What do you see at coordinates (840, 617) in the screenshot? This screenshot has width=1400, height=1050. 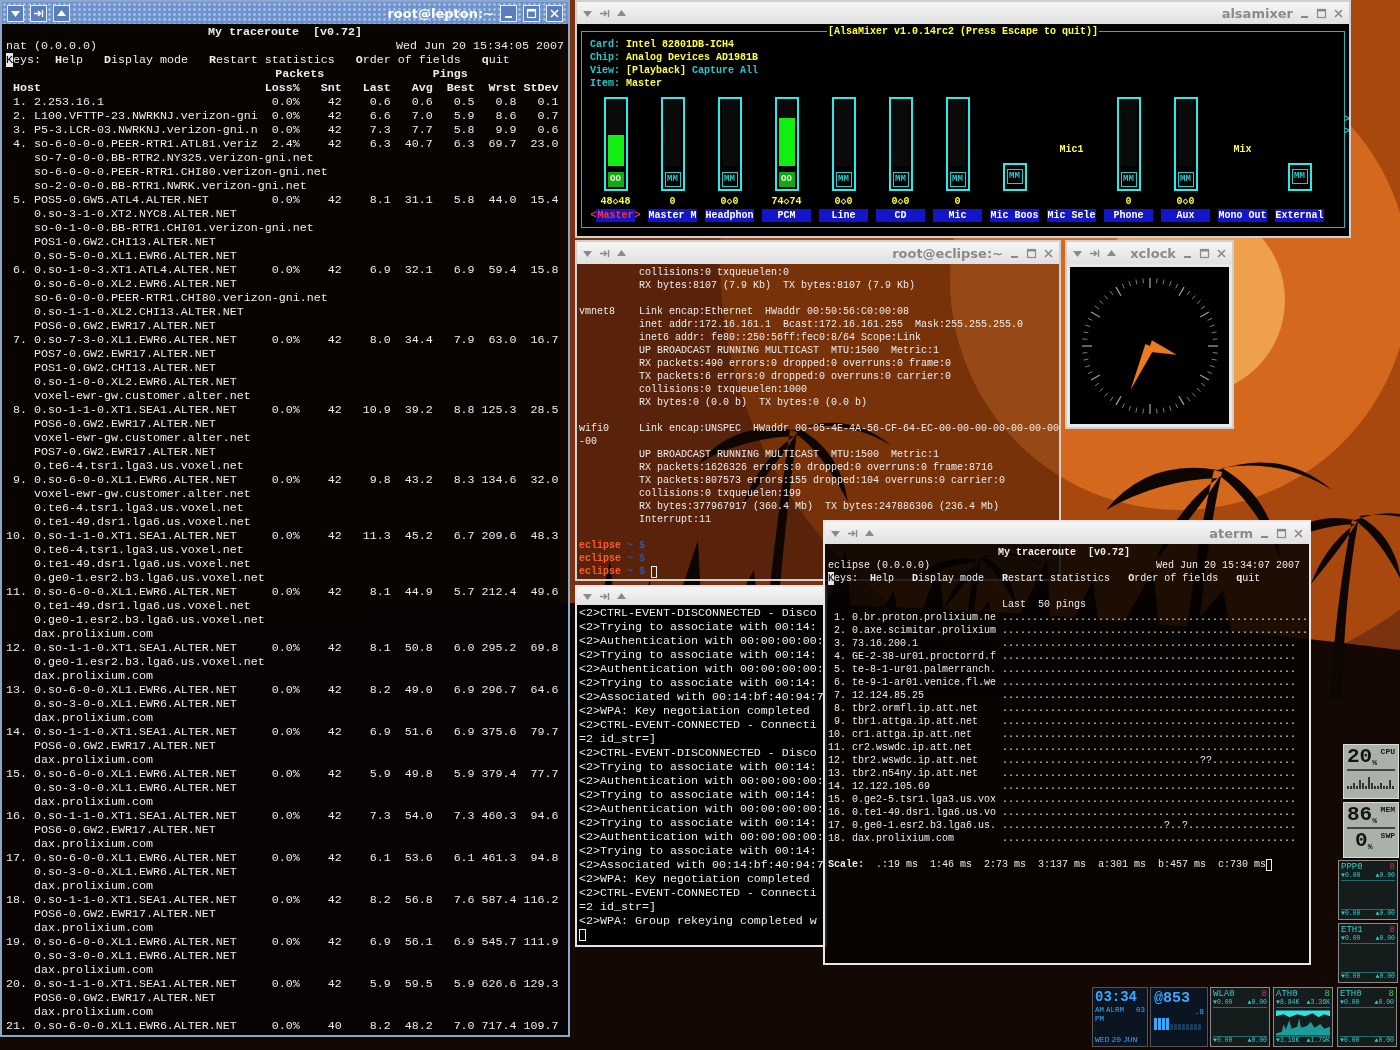 I see `hop-number: 1.` at bounding box center [840, 617].